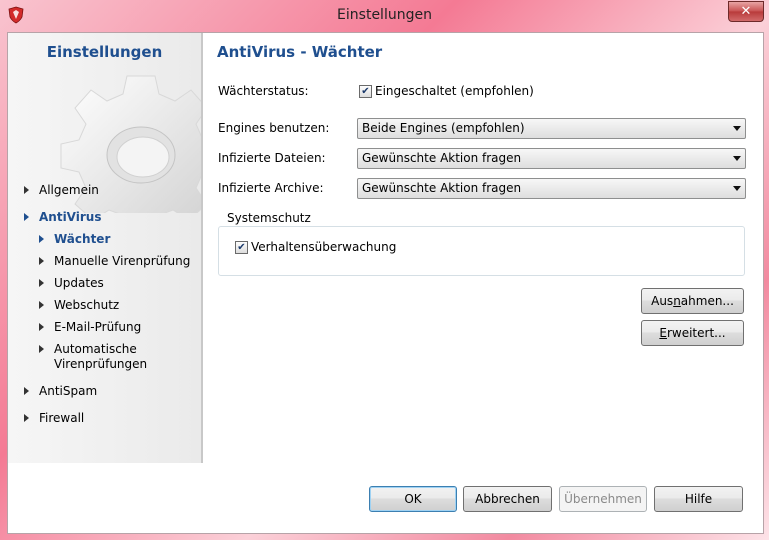  Describe the element at coordinates (274, 128) in the screenshot. I see `engines-label: Engines benutzen:` at that location.